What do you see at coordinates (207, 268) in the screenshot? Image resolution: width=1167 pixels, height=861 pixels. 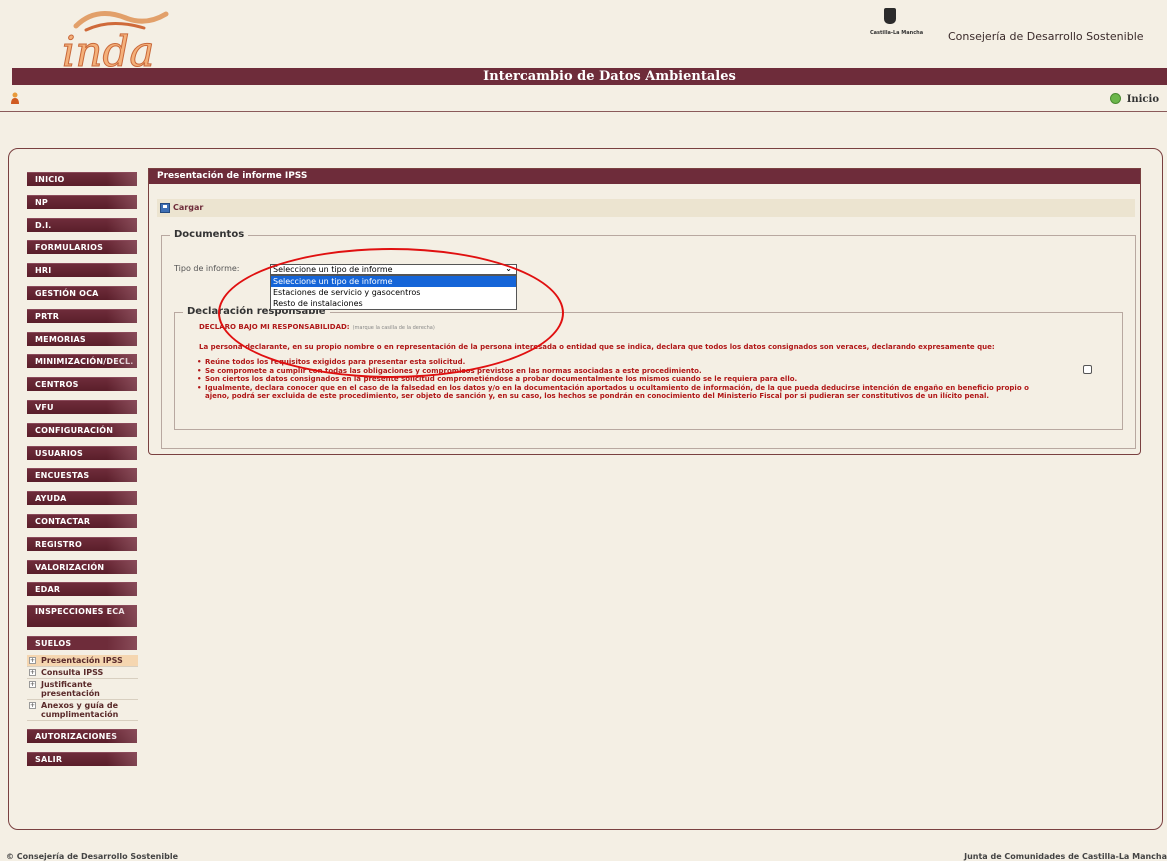 I see `tipo-informe-label: Tipo de informe:` at bounding box center [207, 268].